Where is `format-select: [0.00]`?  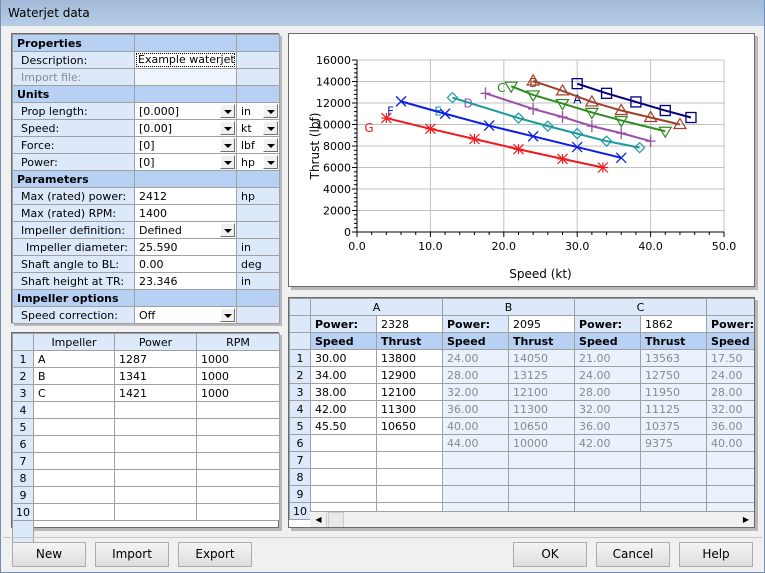 format-select: [0.00] is located at coordinates (185, 128).